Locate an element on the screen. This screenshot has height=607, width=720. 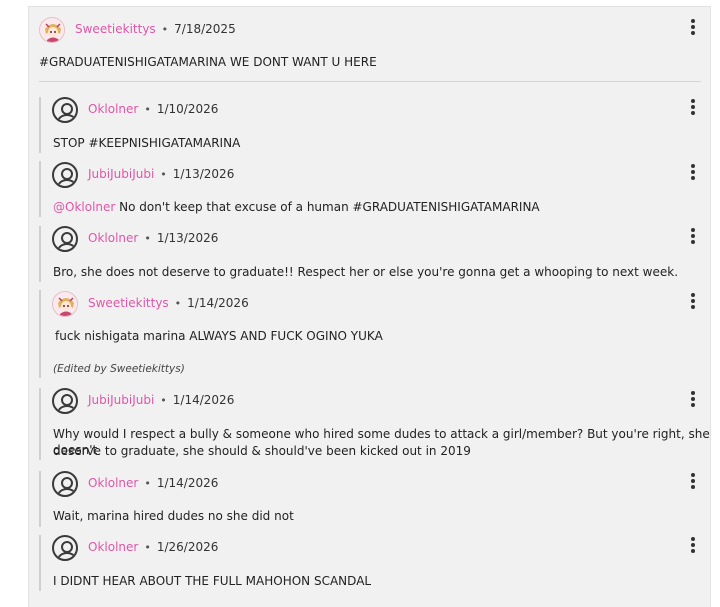
comment-date: 1/10/2026 is located at coordinates (187, 109).